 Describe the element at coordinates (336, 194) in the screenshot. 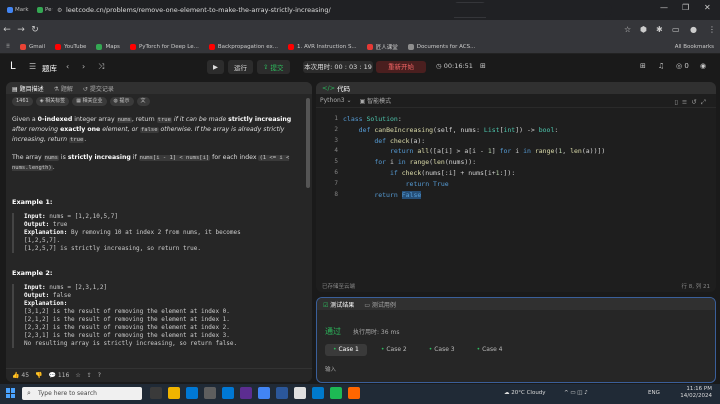

I see `line-number: 8` at that location.